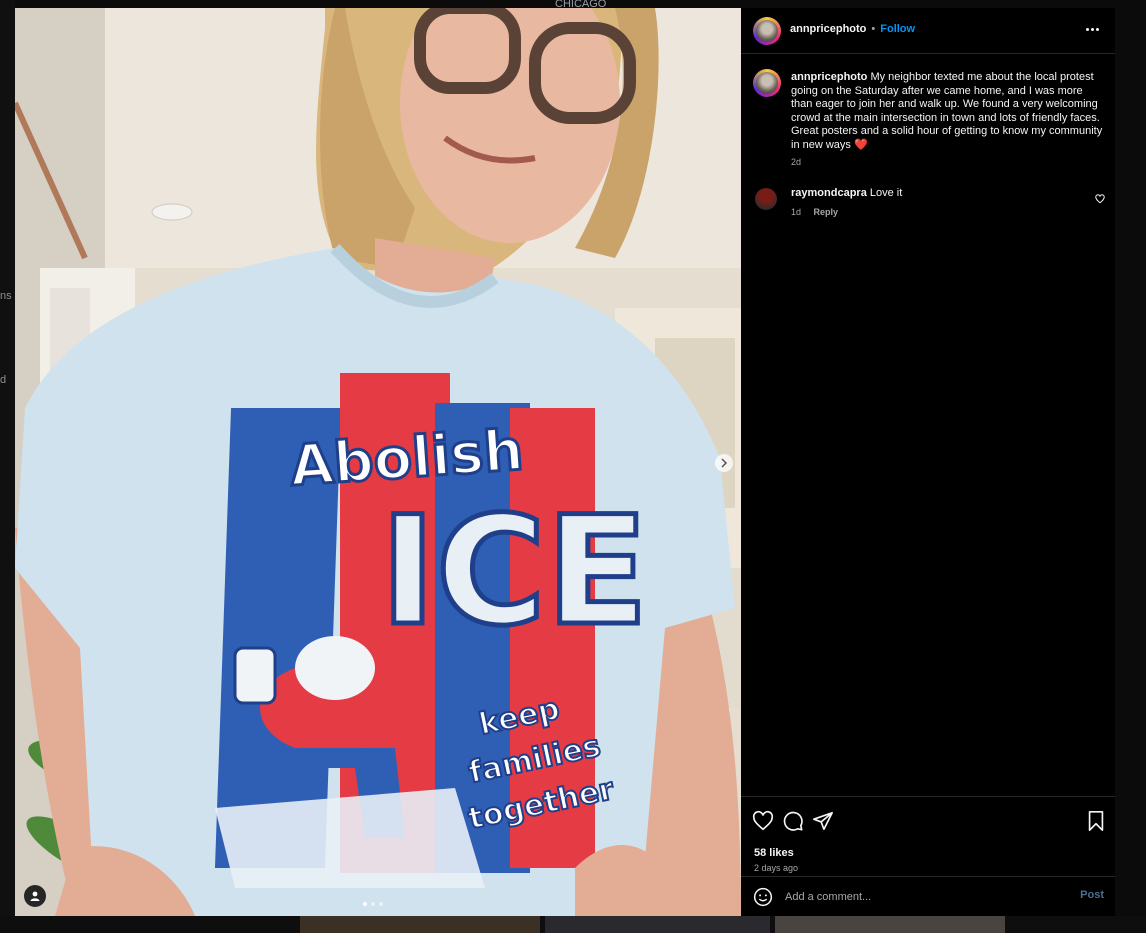 The image size is (1146, 933). What do you see at coordinates (776, 868) in the screenshot?
I see `post-date: 2 days ago` at bounding box center [776, 868].